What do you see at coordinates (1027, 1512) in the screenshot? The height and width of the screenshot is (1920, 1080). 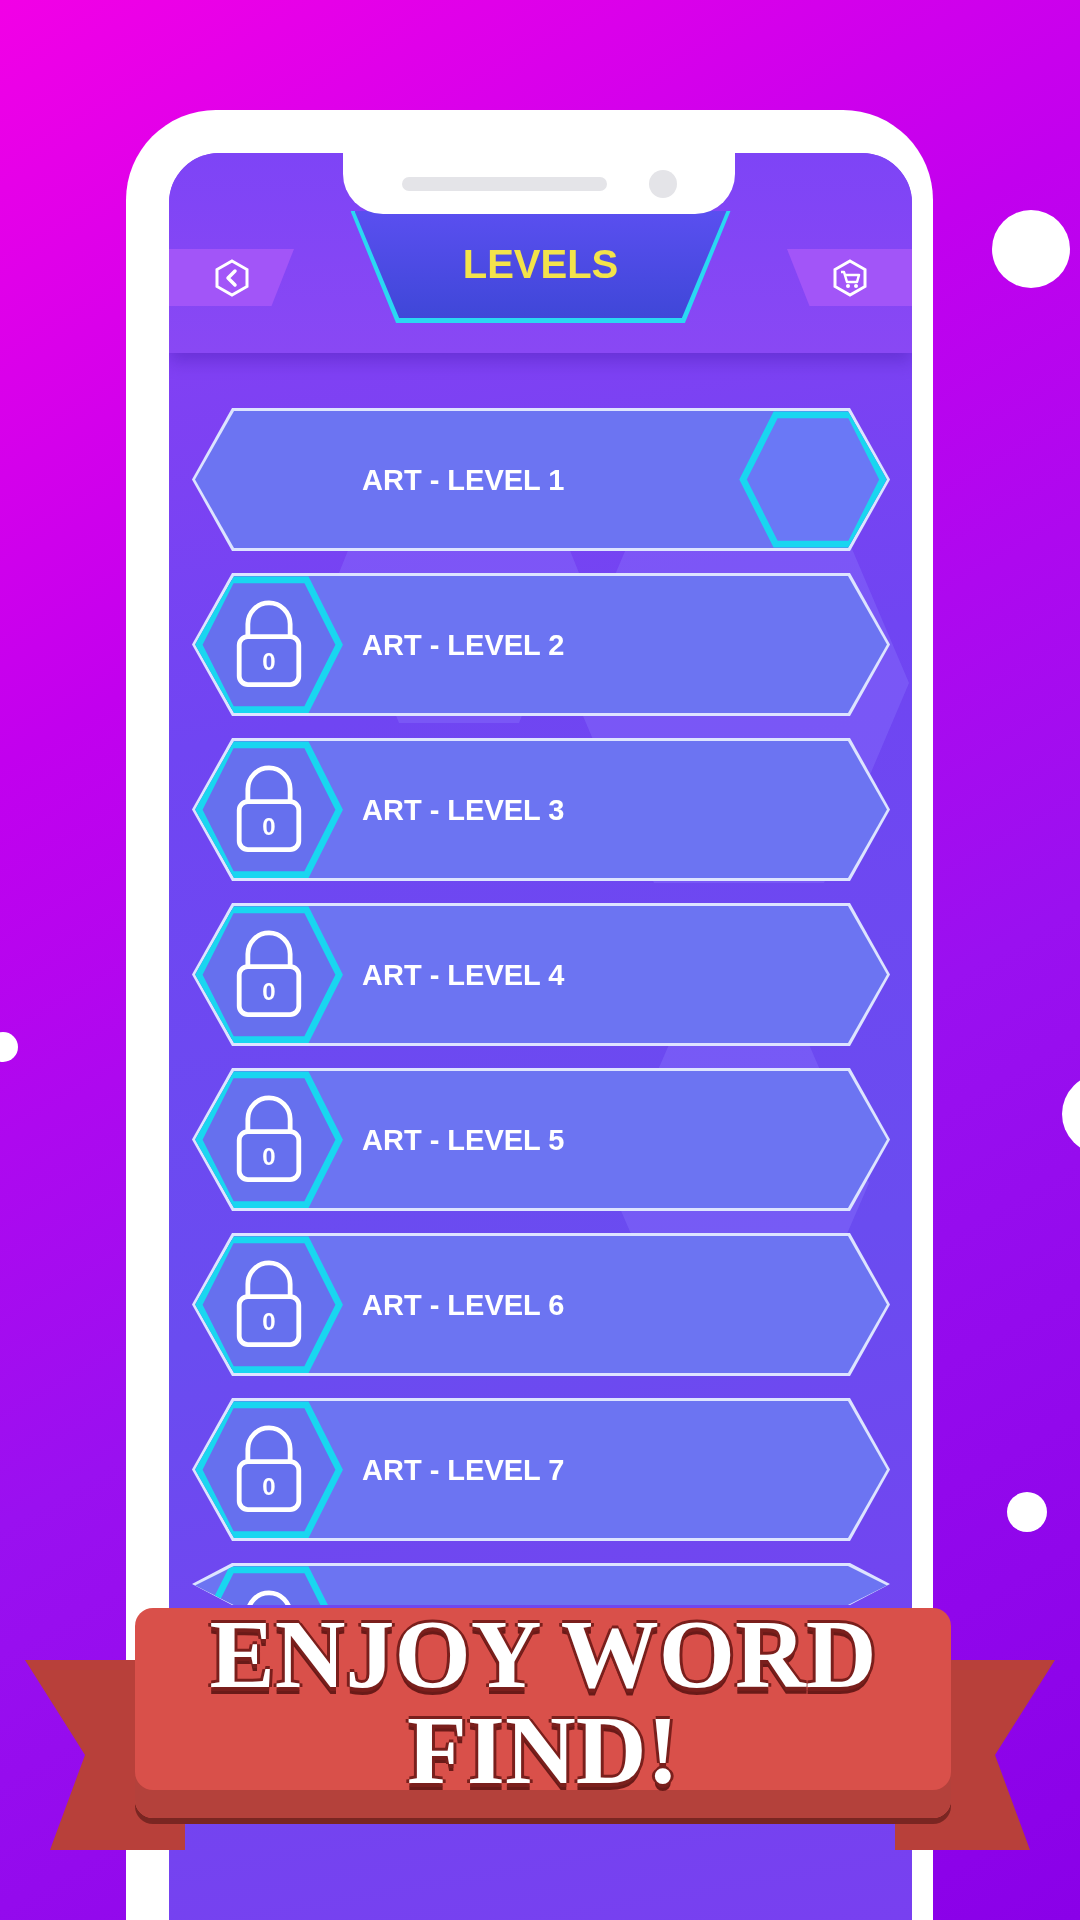 I see `circle-decoration` at bounding box center [1027, 1512].